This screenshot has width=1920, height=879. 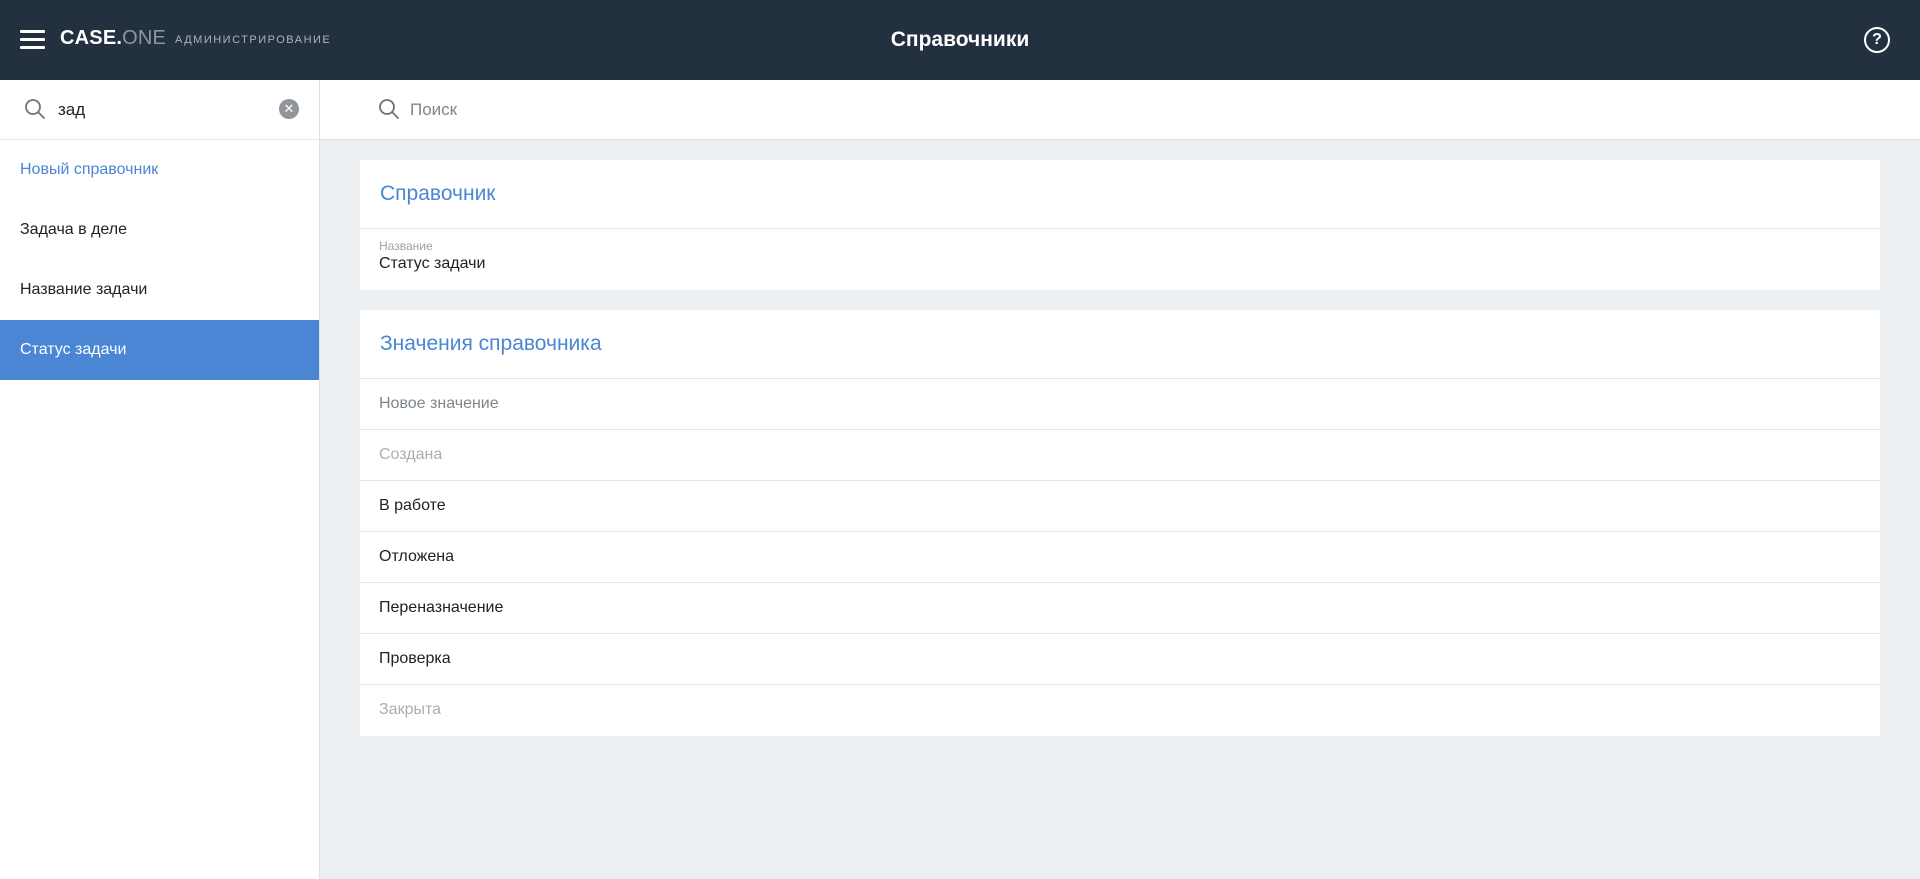 I want to click on value-row: Переназначение, so click(x=1120, y=608).